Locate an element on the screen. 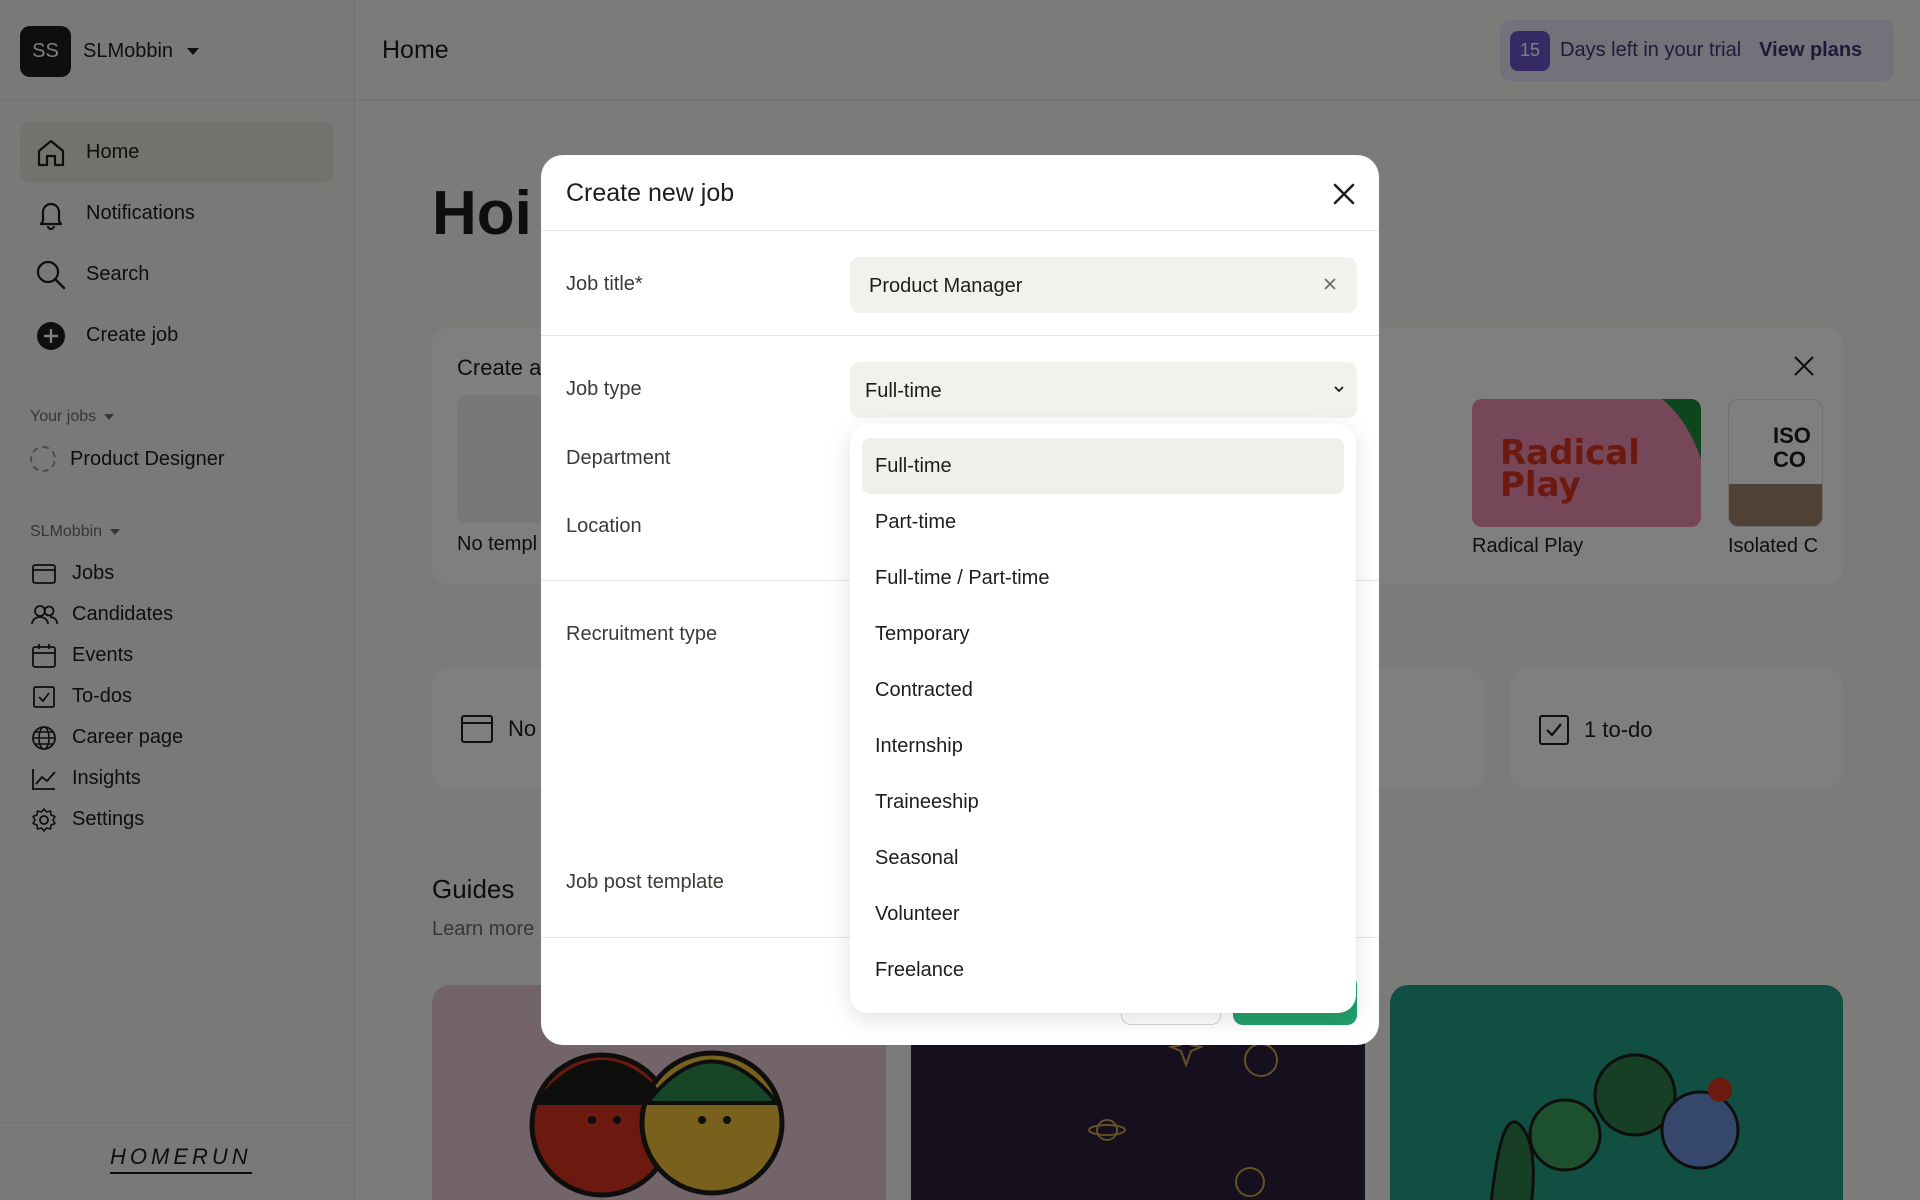 This screenshot has width=1920, height=1200. job-type-select: Full-time is located at coordinates (1103, 390).